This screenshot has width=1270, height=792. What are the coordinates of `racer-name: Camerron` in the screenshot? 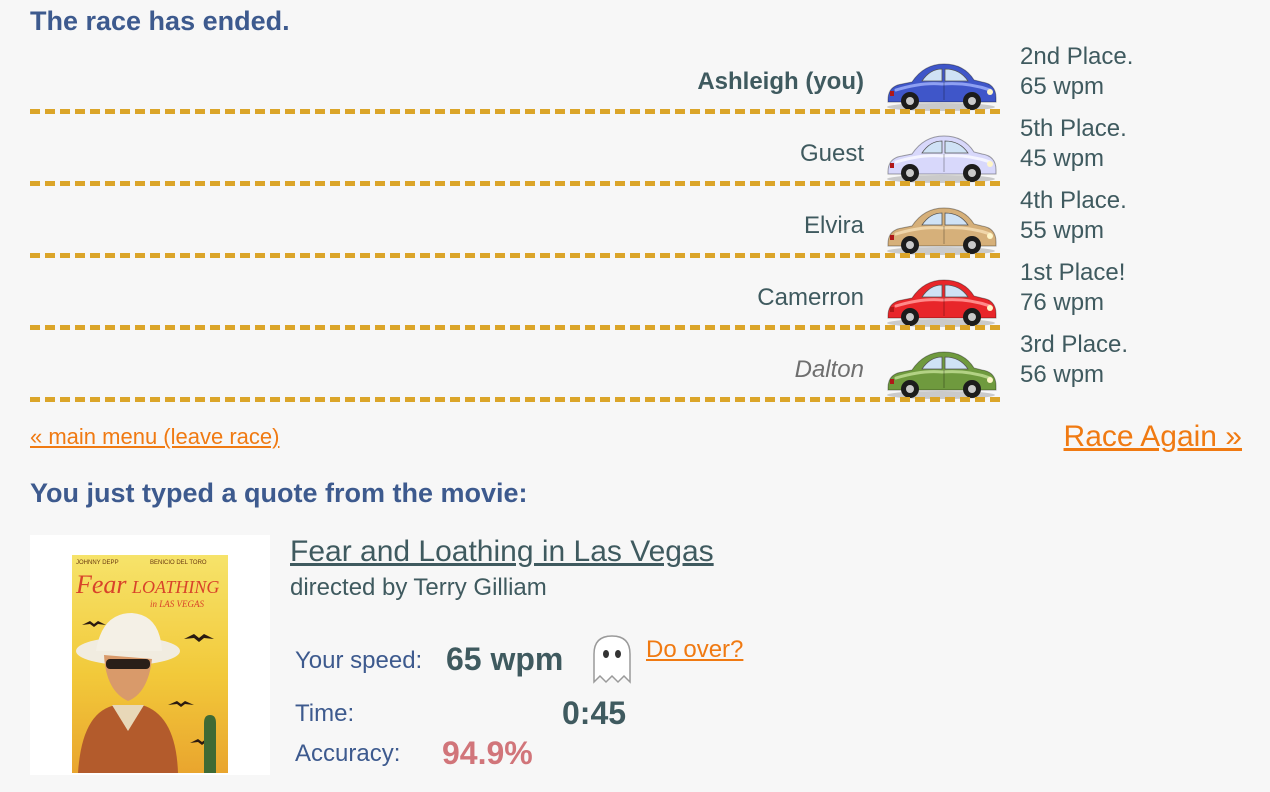 It's located at (810, 297).